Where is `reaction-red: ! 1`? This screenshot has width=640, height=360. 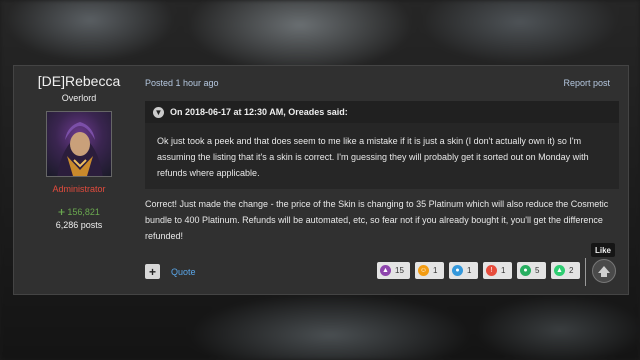
reaction-red: ! 1 is located at coordinates (497, 270).